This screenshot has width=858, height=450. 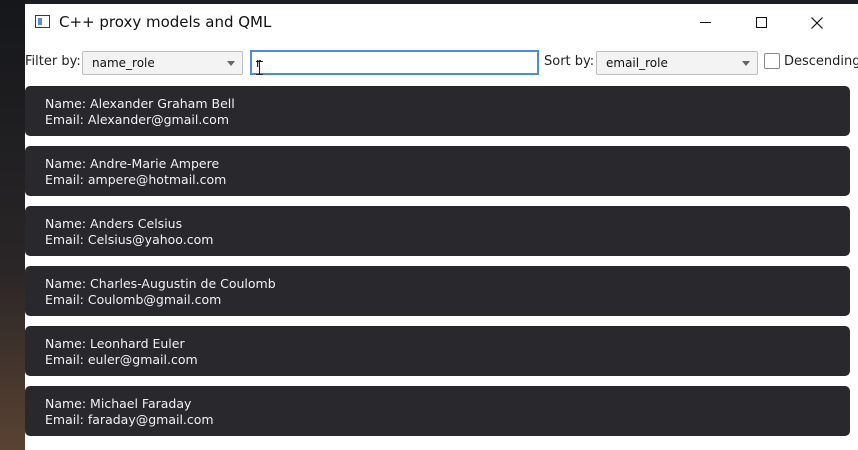 I want to click on filter-role-value: name_role, so click(x=123, y=63).